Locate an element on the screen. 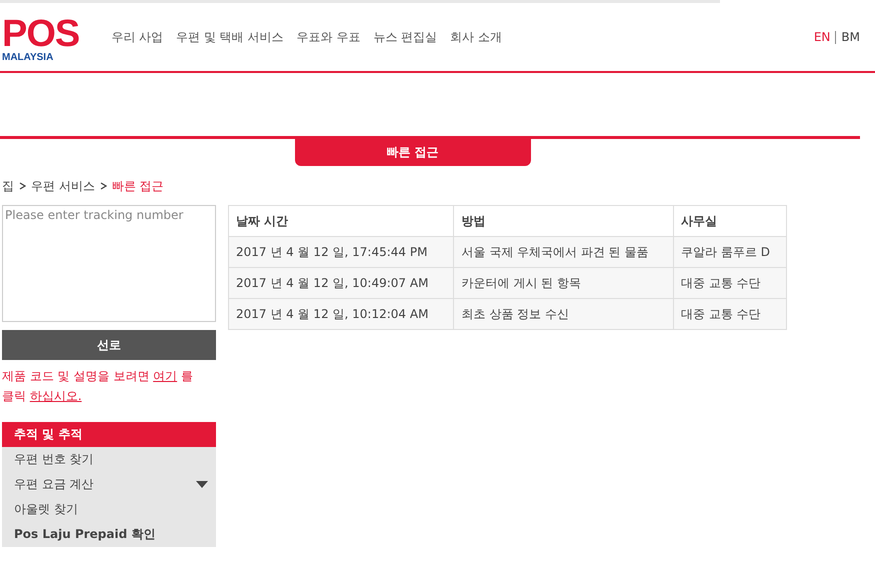  breadcrumb-link: 우편 서비스 is located at coordinates (63, 186).